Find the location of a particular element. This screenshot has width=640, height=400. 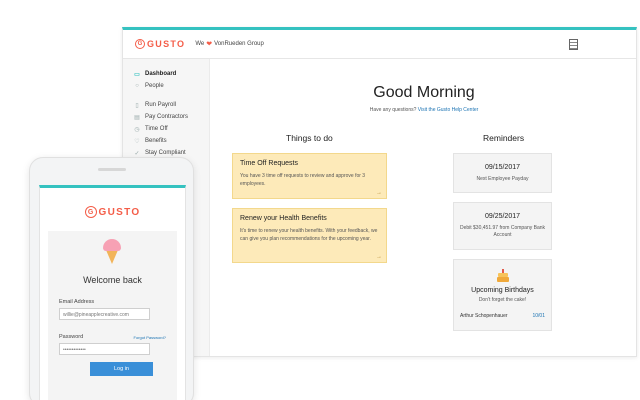

payroll-icon: ▯ is located at coordinates (137, 105).